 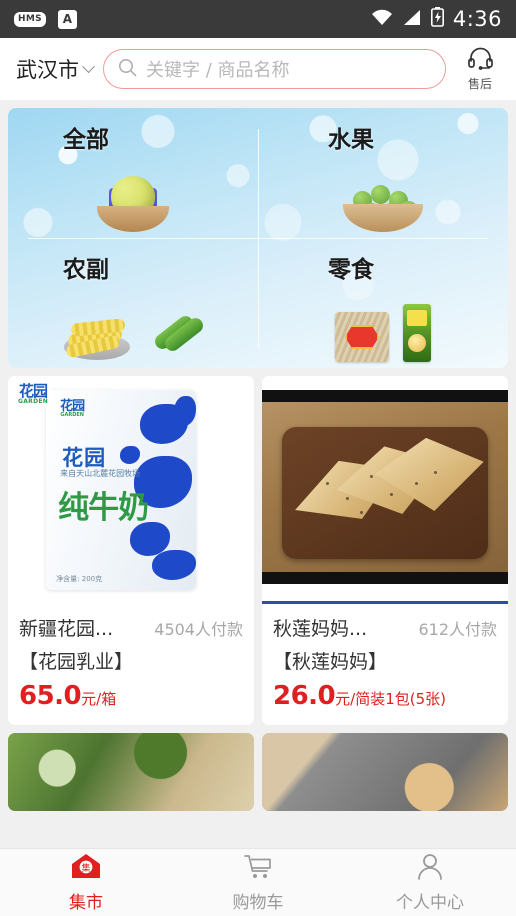 I want to click on headset-icon, so click(x=480, y=60).